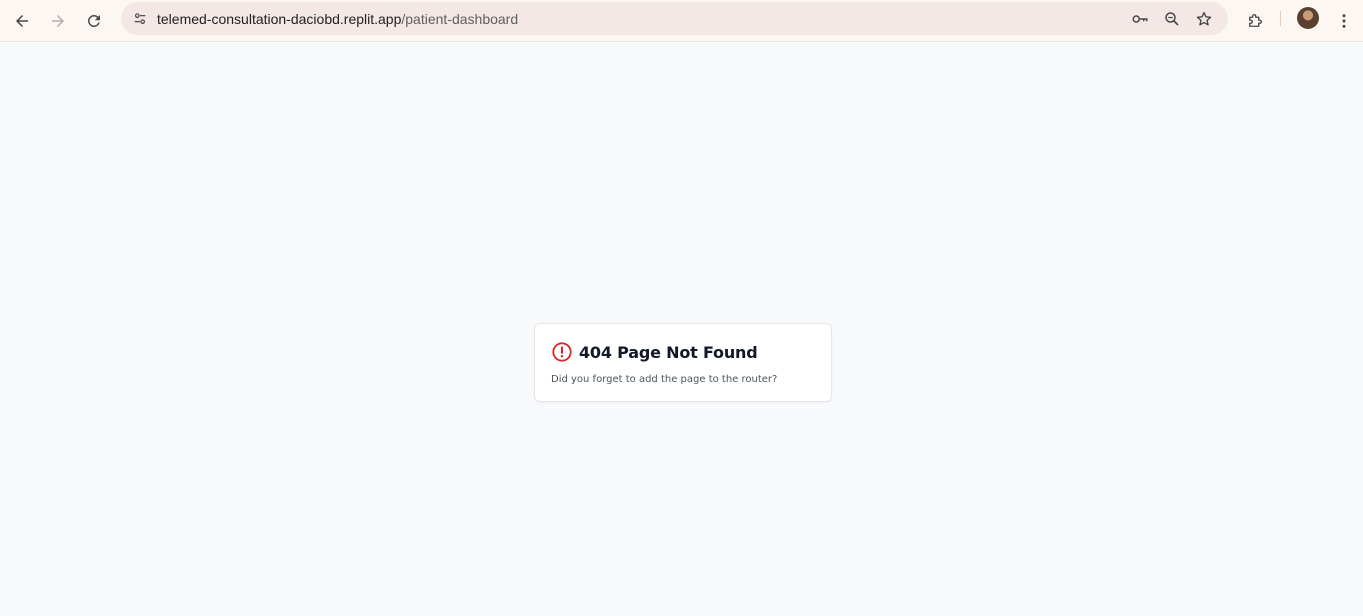 The width and height of the screenshot is (1363, 616). What do you see at coordinates (562, 352) in the screenshot?
I see `alert-circle-icon` at bounding box center [562, 352].